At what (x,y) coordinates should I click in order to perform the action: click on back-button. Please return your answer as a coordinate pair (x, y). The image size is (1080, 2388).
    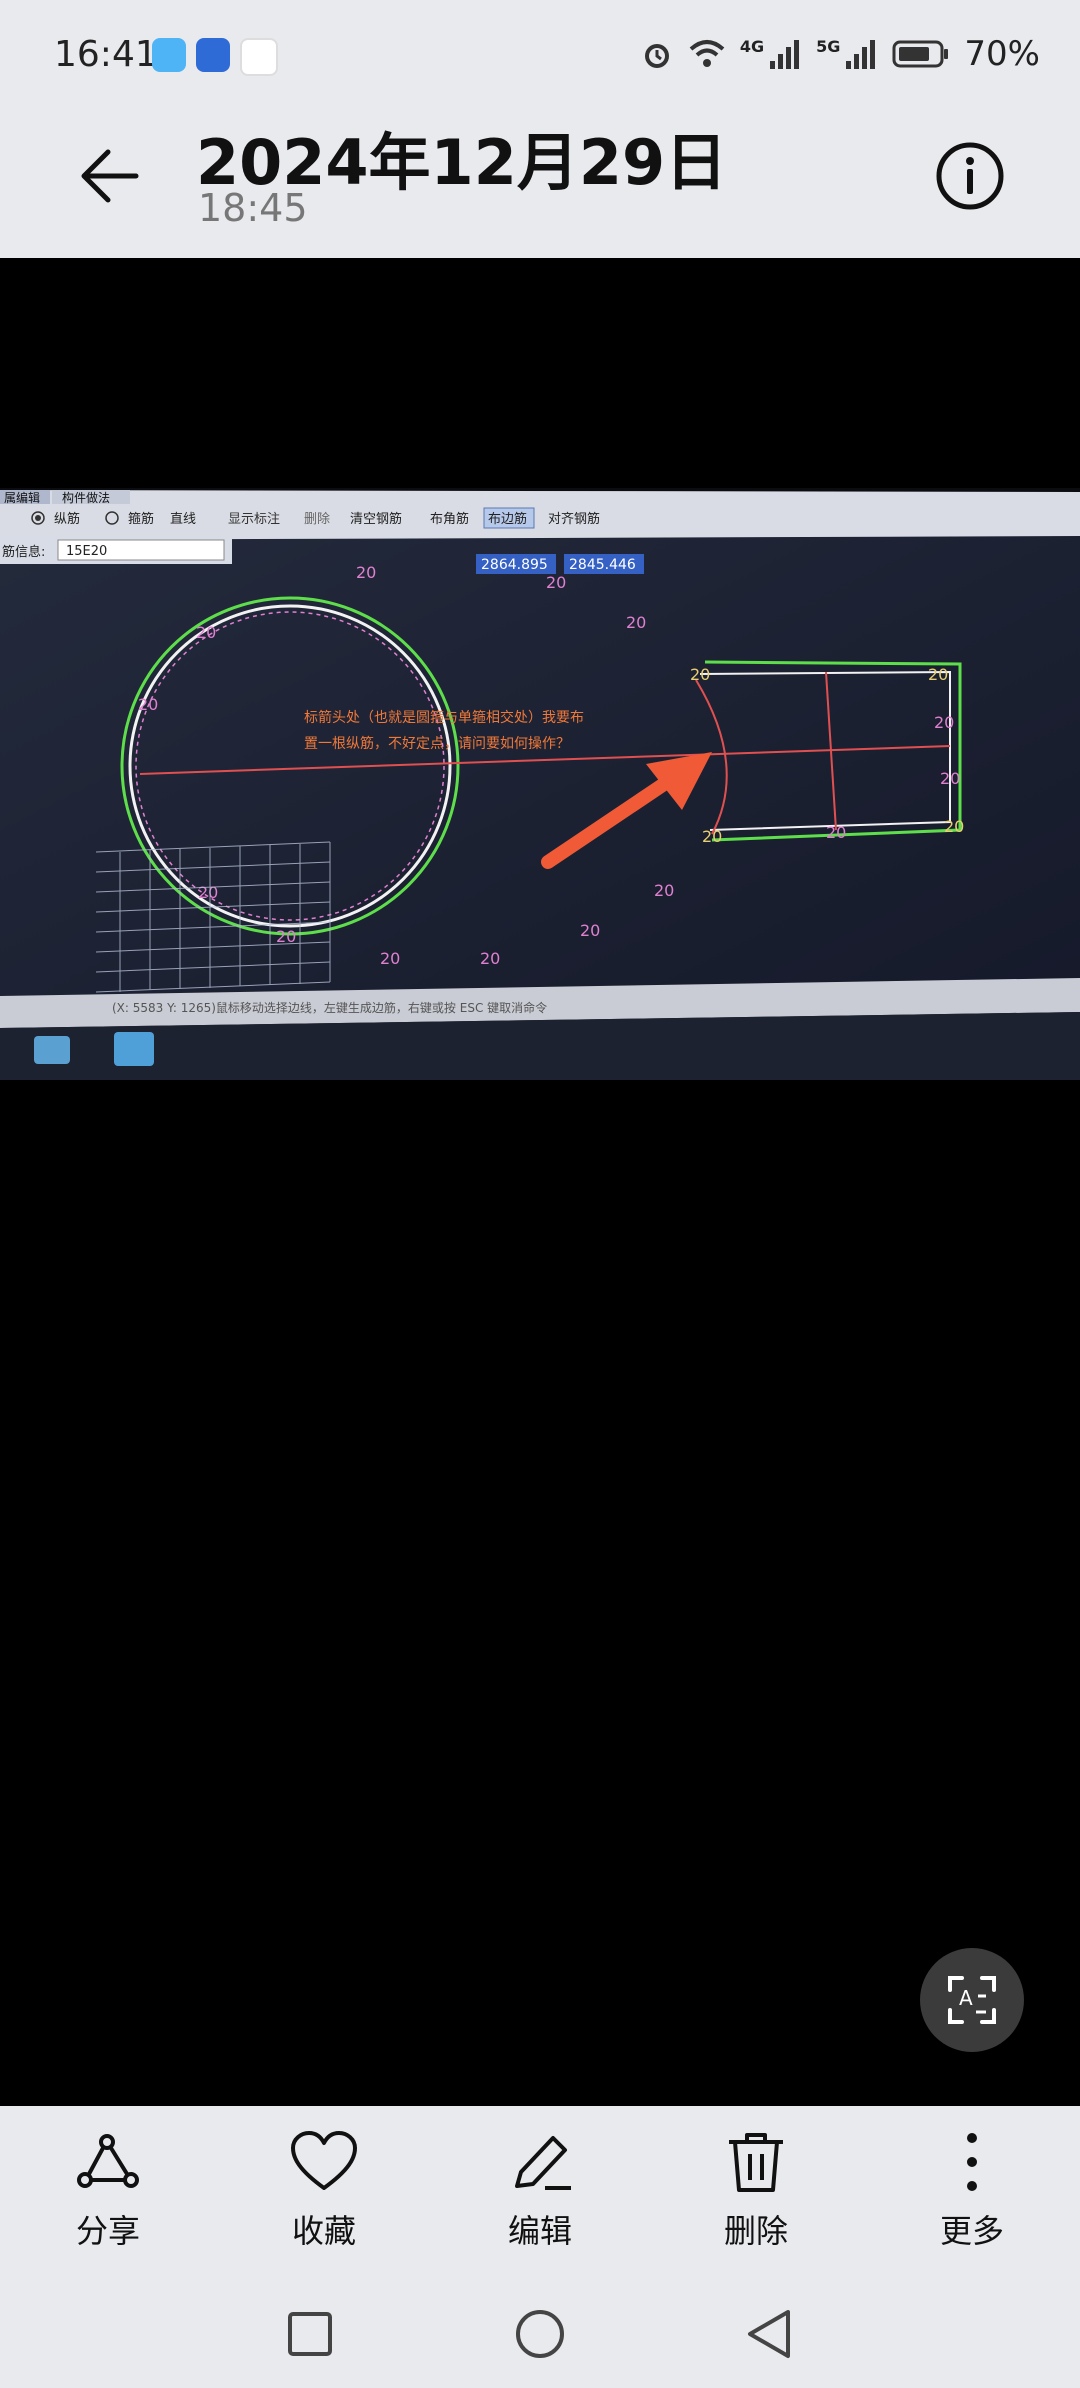
    Looking at the image, I should click on (110, 176).